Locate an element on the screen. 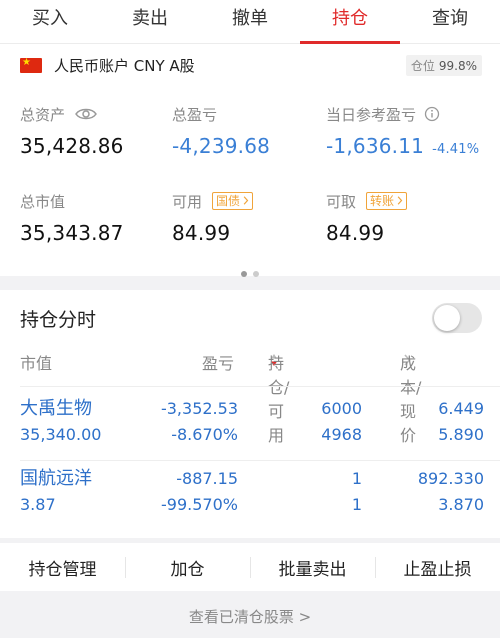  tab-query: 查询 is located at coordinates (450, 21).